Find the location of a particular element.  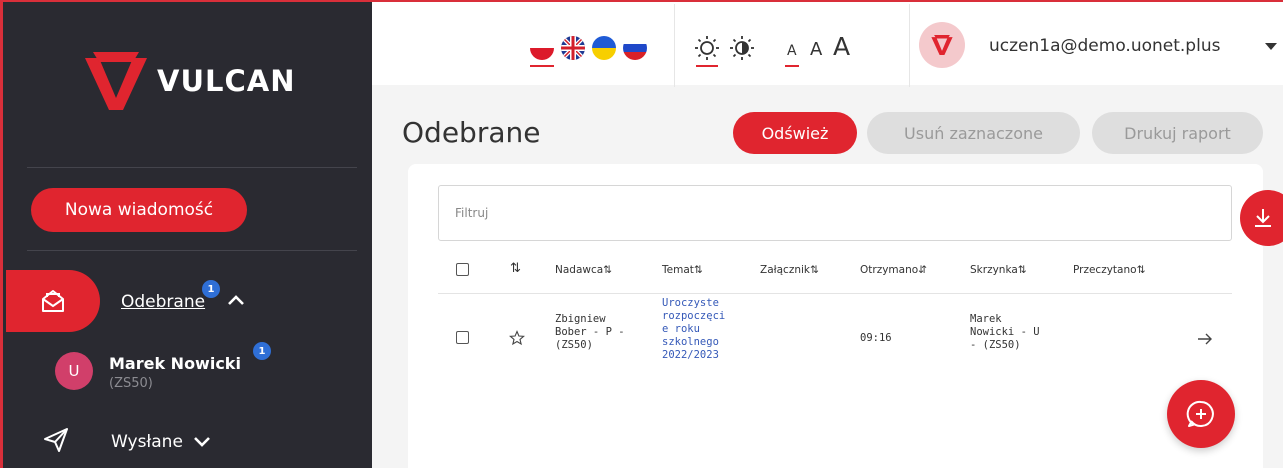

page-title: Odebrane is located at coordinates (471, 132).